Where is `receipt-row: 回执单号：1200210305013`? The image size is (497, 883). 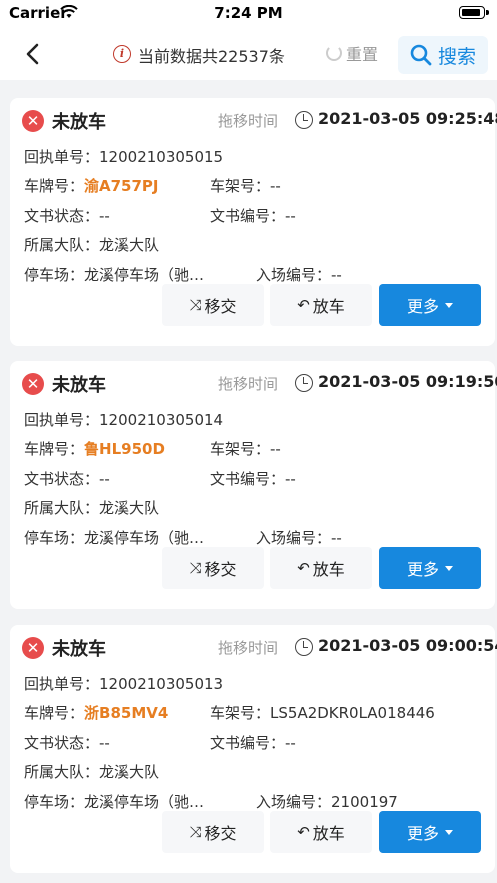
receipt-row: 回执单号：1200210305013 is located at coordinates (123, 683).